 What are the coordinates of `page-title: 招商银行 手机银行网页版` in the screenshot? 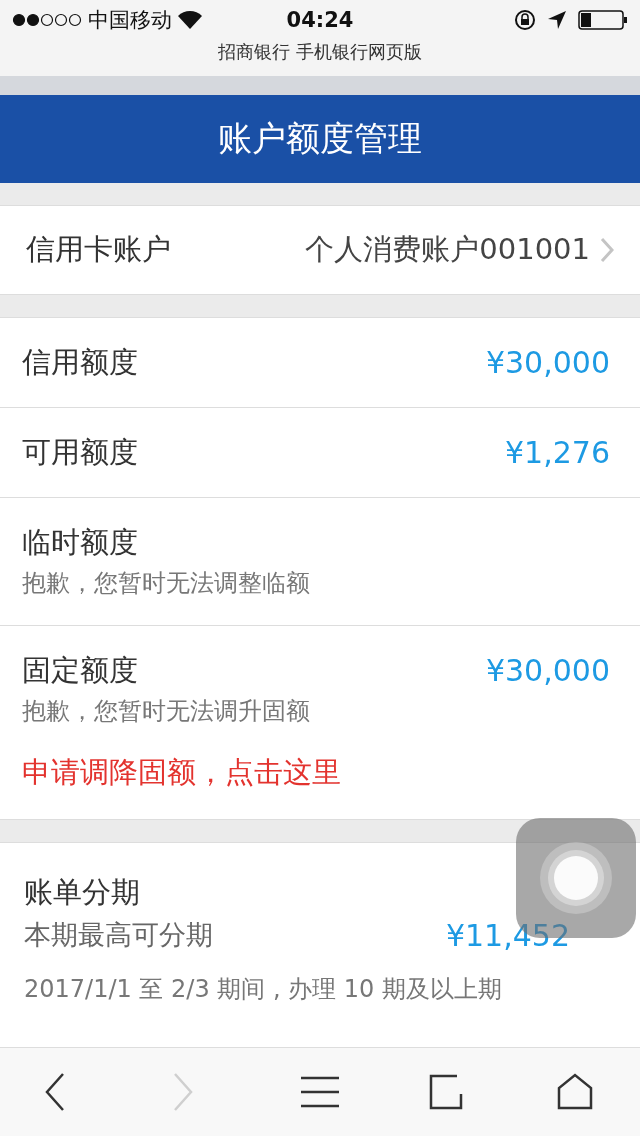 It's located at (320, 52).